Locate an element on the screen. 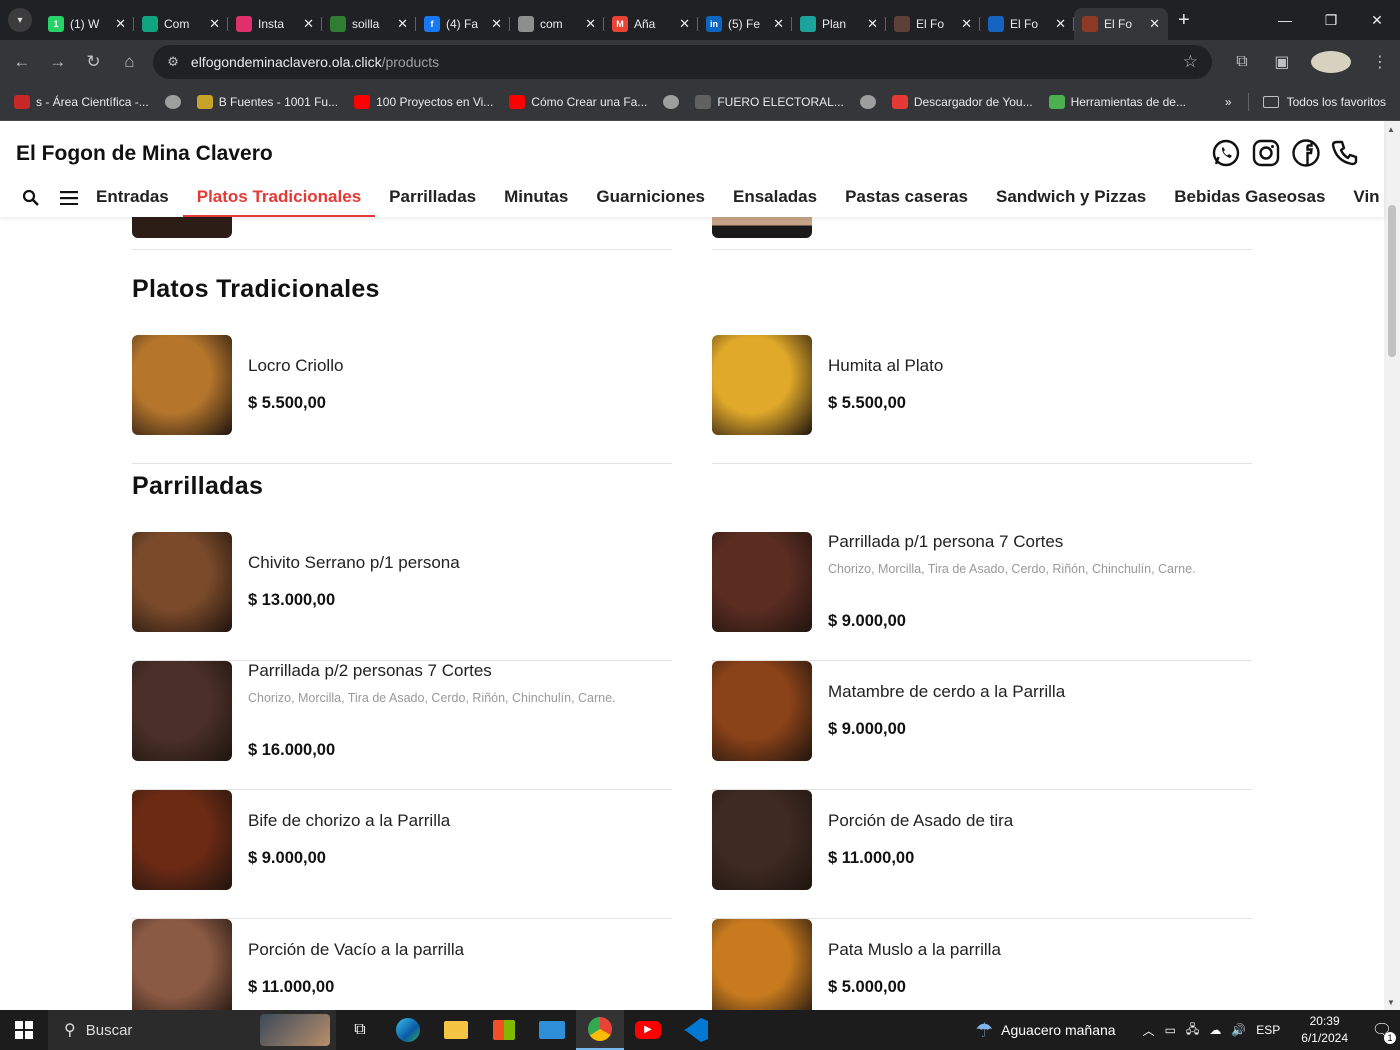 The height and width of the screenshot is (1050, 1400). category-tab: Minutas is located at coordinates (536, 197).